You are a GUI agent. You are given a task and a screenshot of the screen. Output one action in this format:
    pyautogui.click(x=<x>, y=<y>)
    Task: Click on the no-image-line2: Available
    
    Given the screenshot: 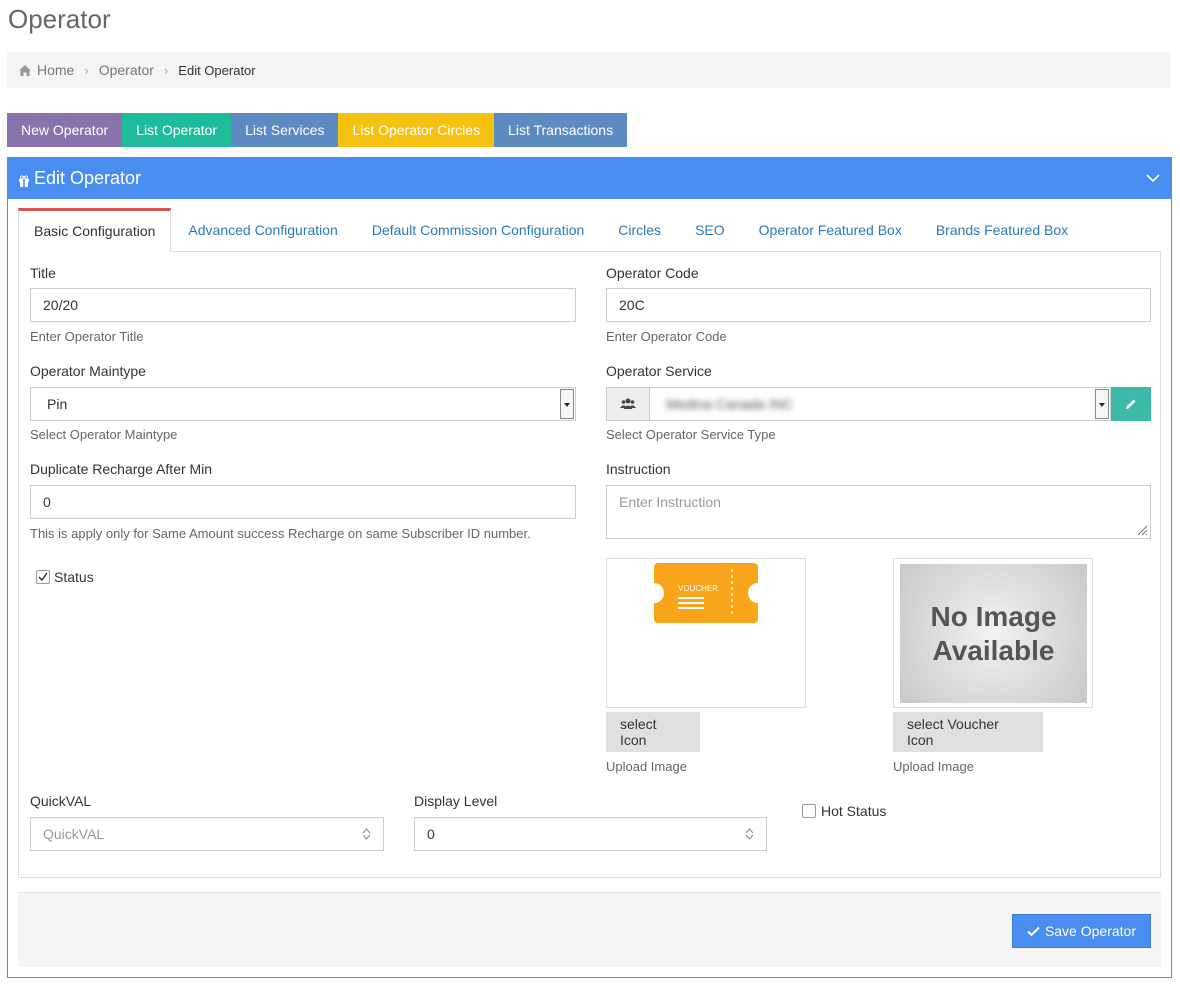 What is the action you would take?
    pyautogui.click(x=993, y=650)
    